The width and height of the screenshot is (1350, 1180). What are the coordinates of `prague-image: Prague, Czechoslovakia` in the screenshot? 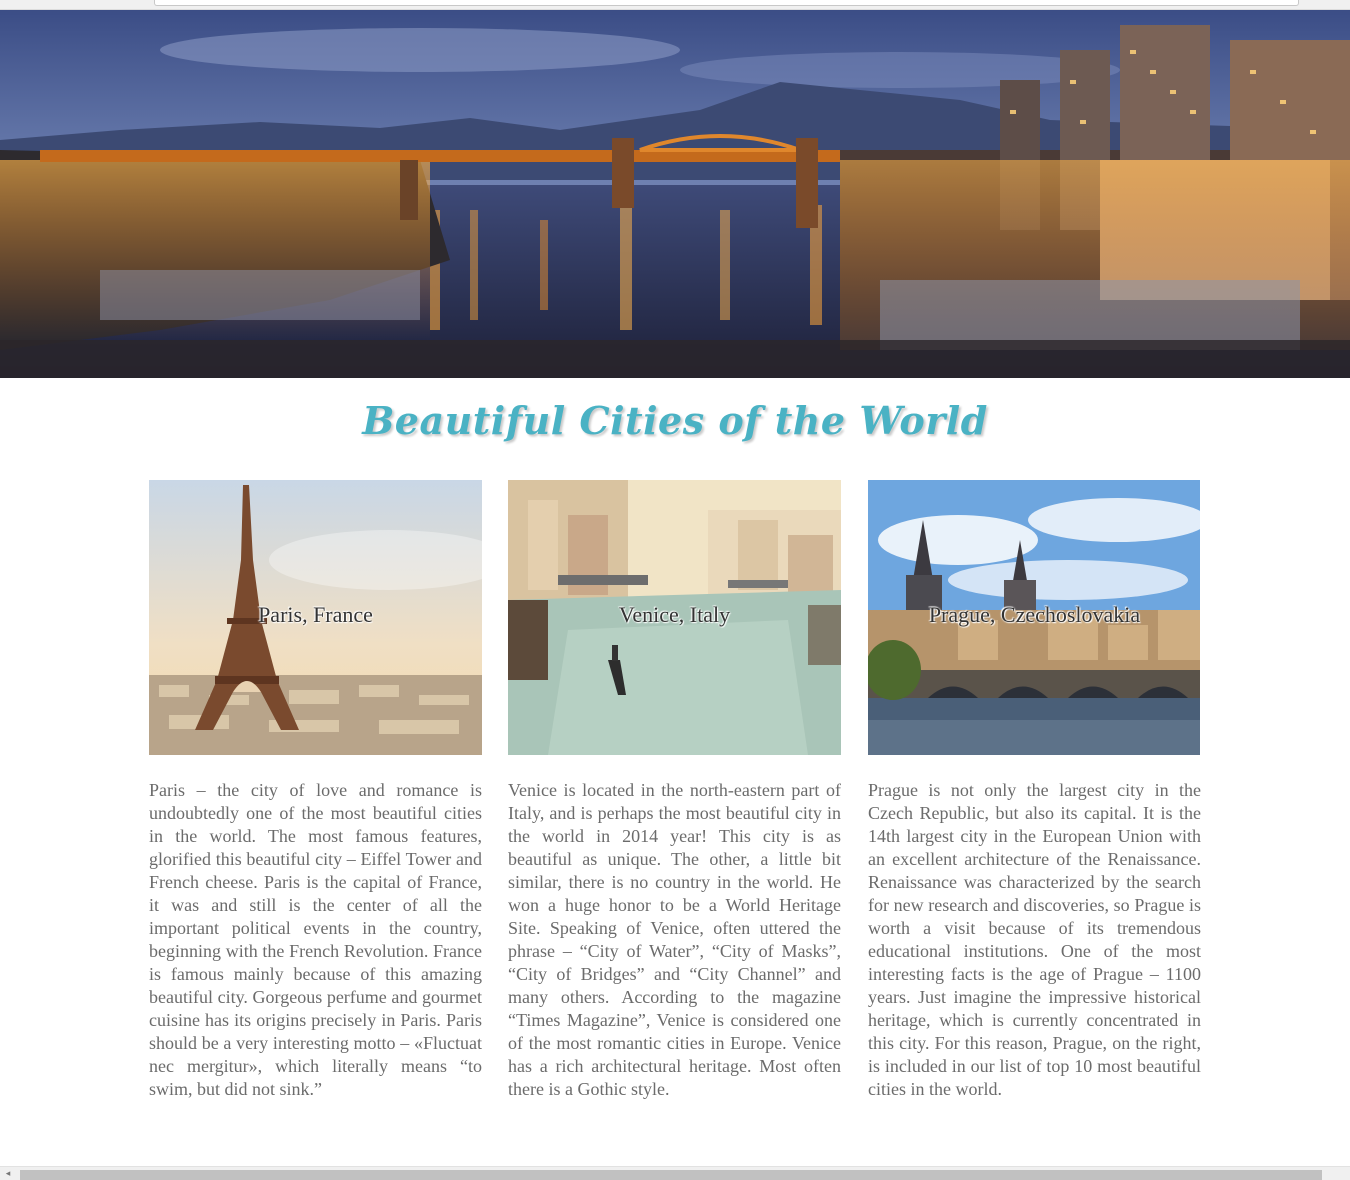 It's located at (1034, 617).